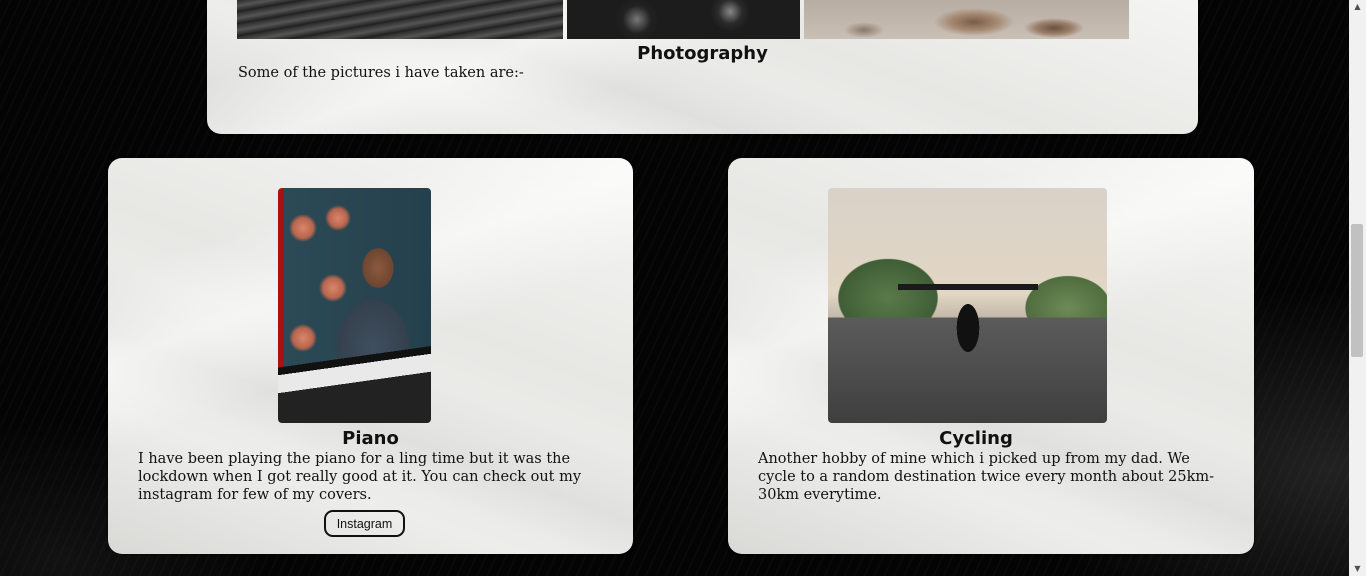 This screenshot has width=1366, height=576. Describe the element at coordinates (702, 53) in the screenshot. I see `photography-title: Photography` at that location.